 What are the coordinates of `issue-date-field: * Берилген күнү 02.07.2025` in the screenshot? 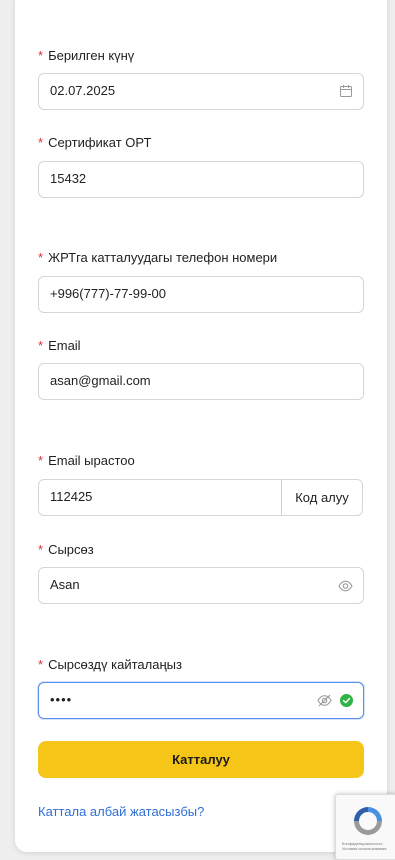 It's located at (201, 79).